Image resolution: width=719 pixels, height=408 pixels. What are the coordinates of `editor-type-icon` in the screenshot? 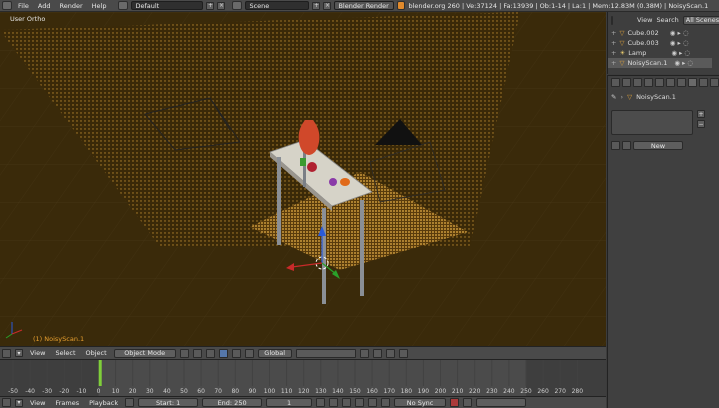 It's located at (7, 5).